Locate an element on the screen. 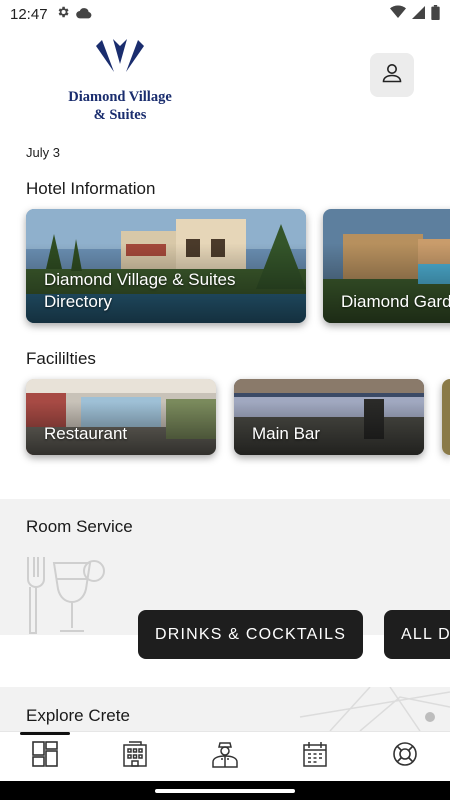  current-date: July 3 is located at coordinates (43, 152).